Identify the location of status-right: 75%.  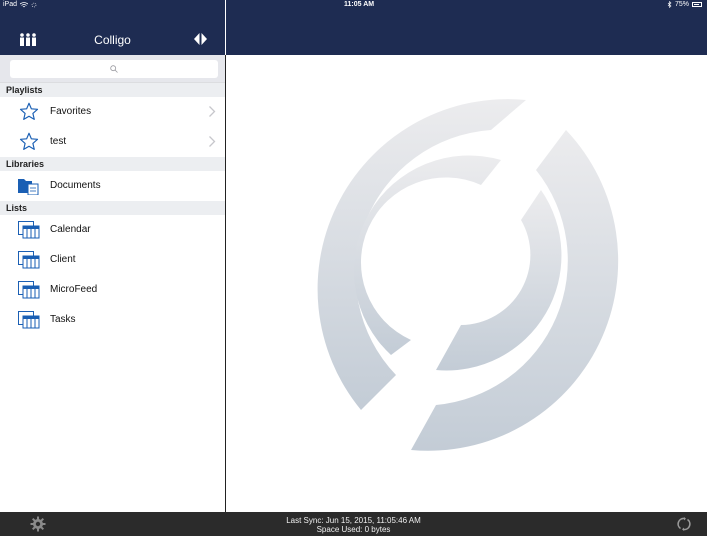
(684, 4).